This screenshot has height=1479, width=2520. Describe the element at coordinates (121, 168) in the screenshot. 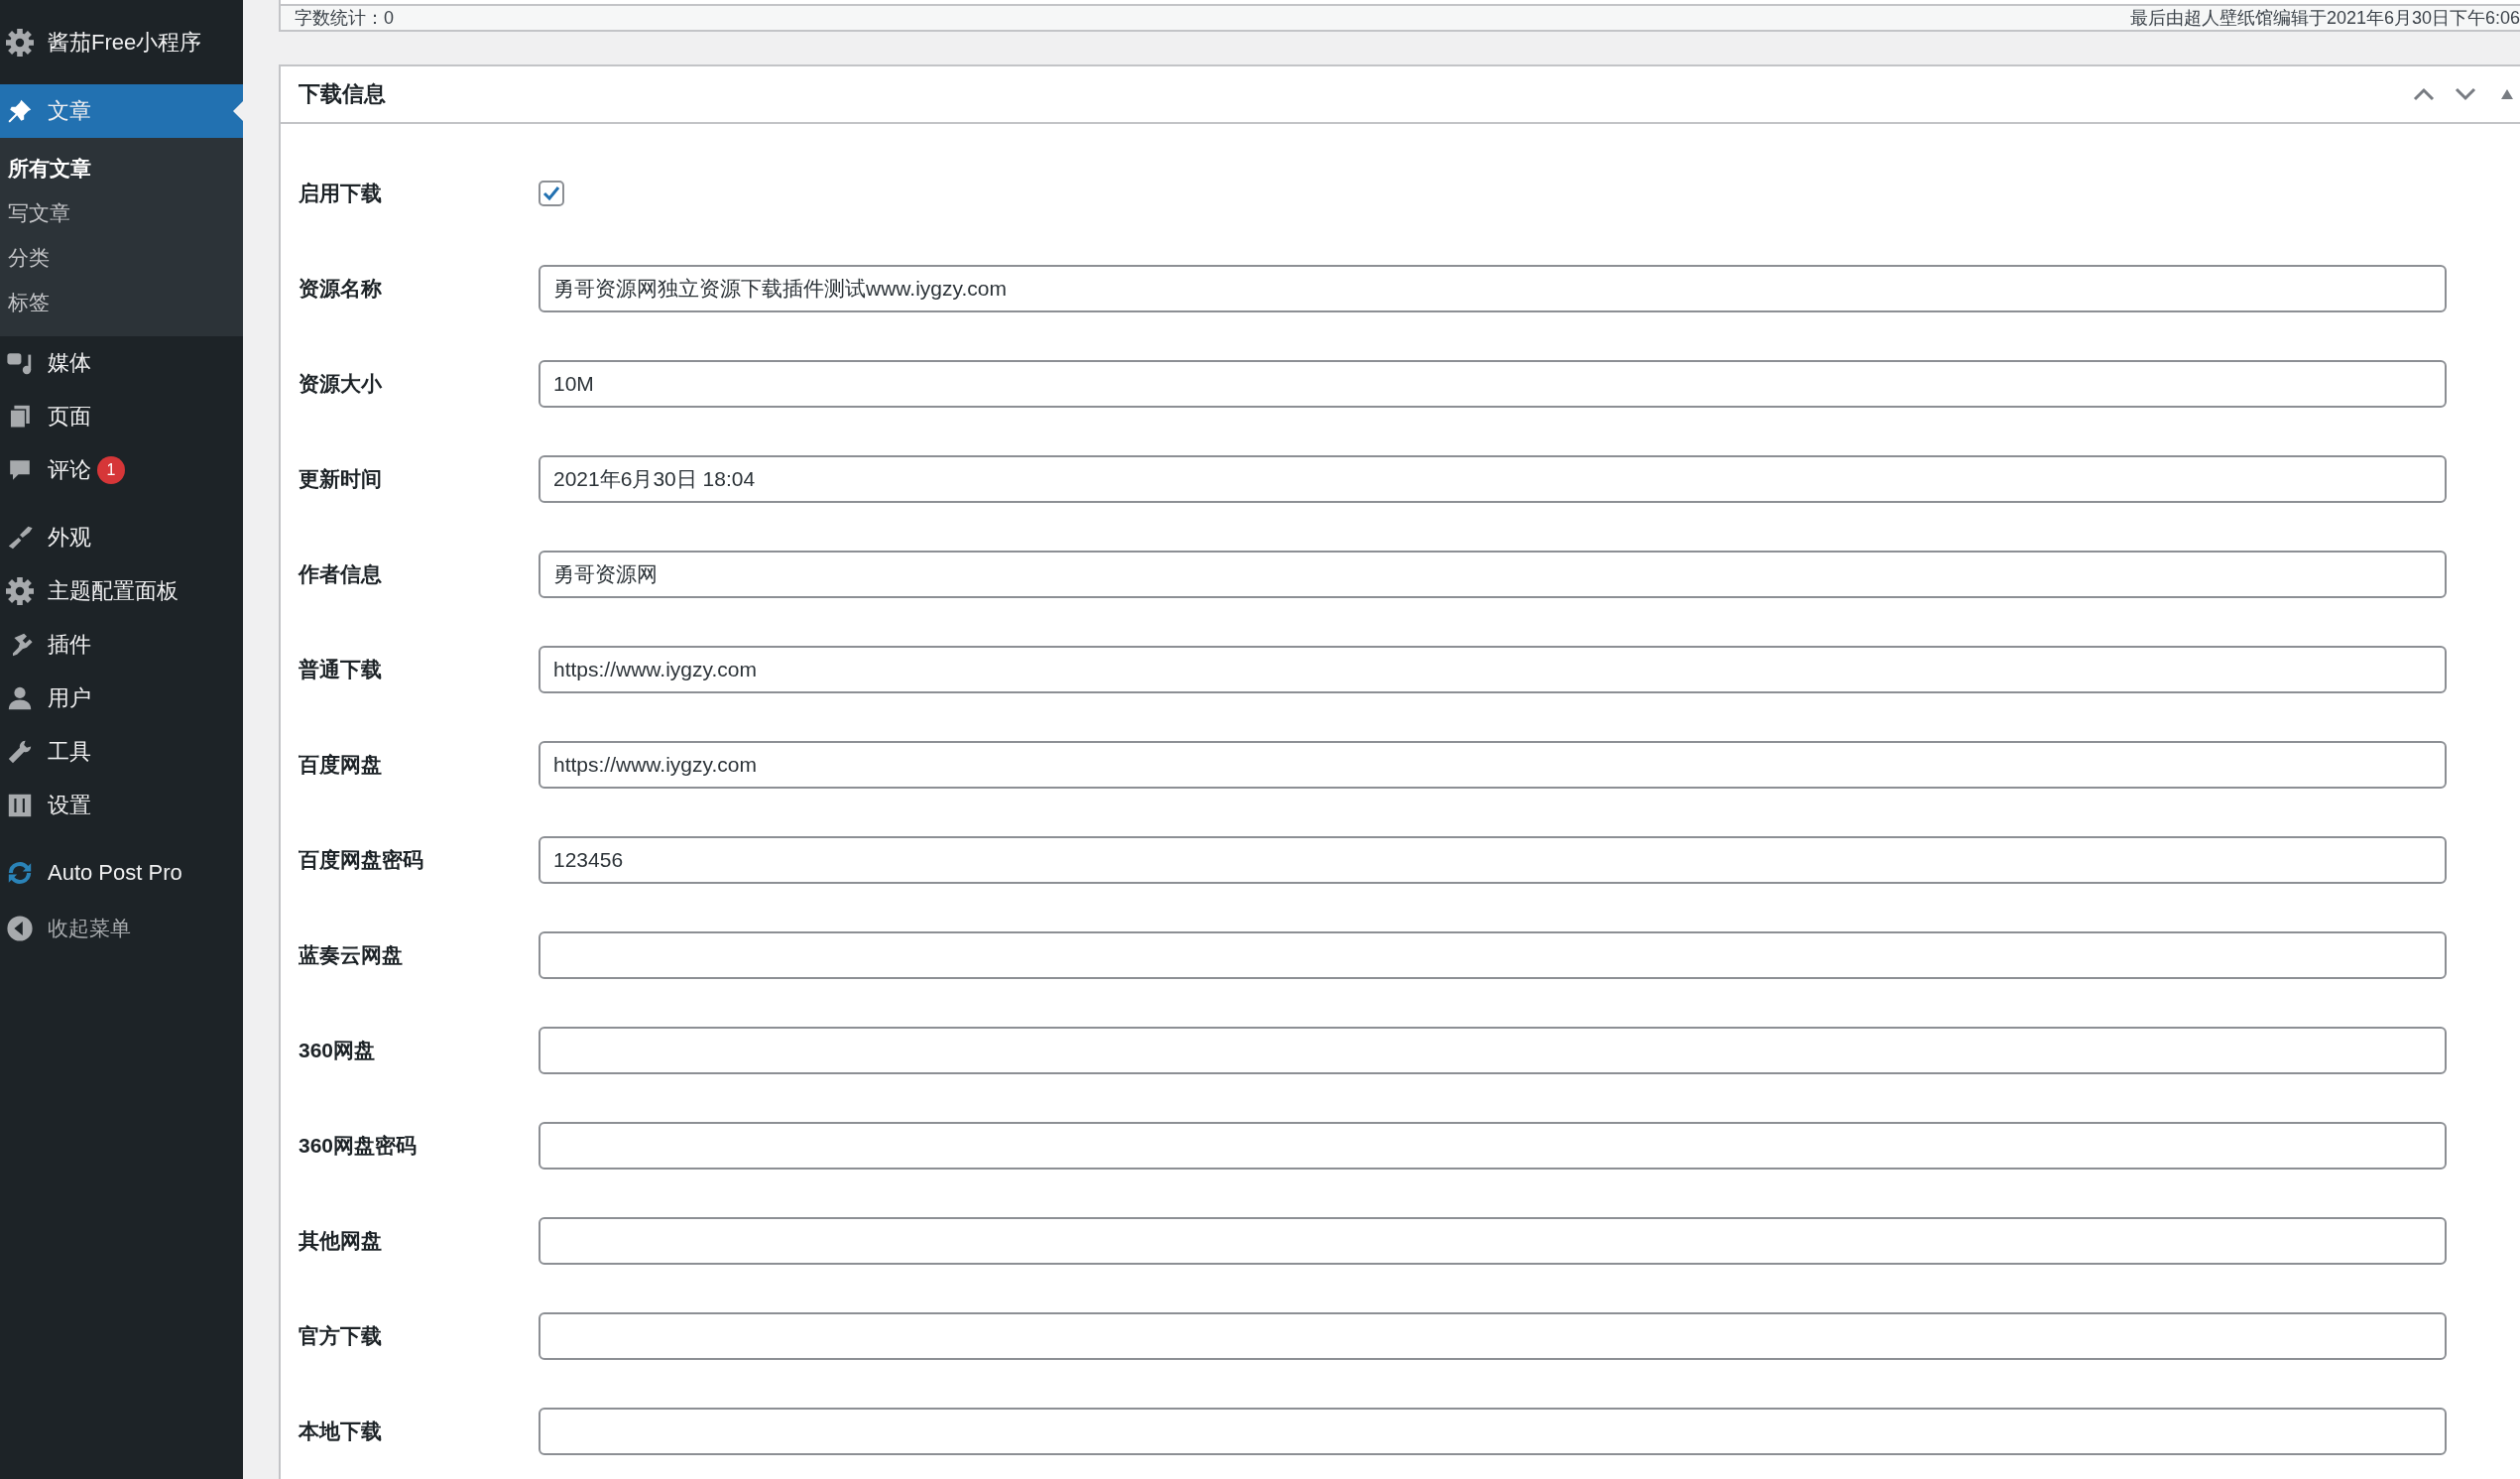

I see `submenu-item: 所有文章` at that location.